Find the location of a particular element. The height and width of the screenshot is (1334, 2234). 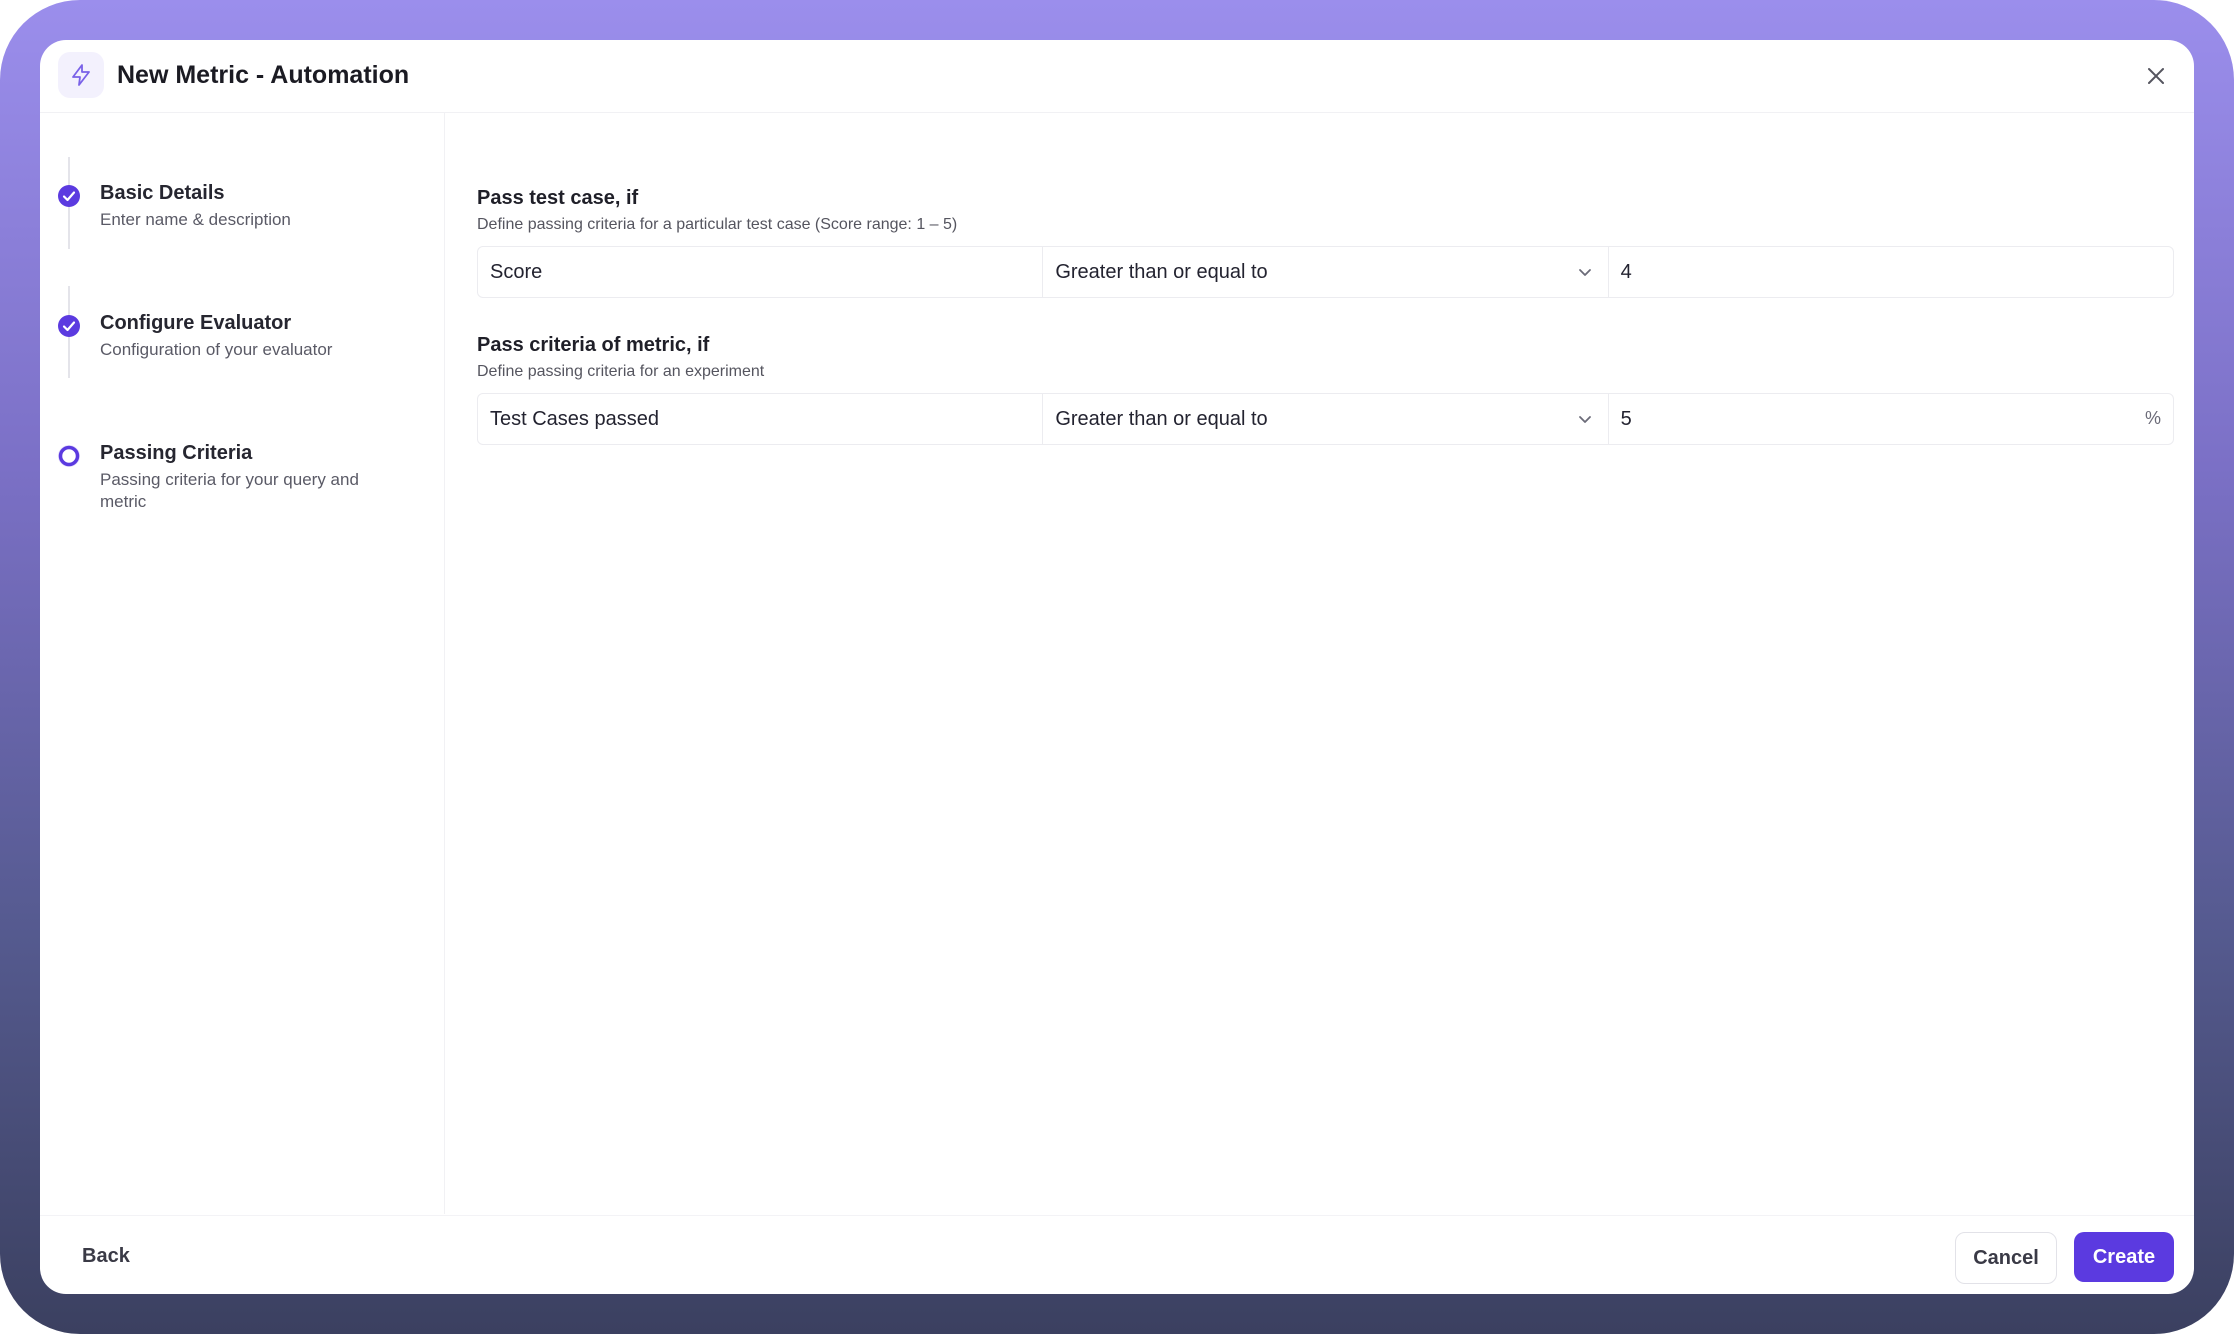

create-button: Create is located at coordinates (2124, 1257).